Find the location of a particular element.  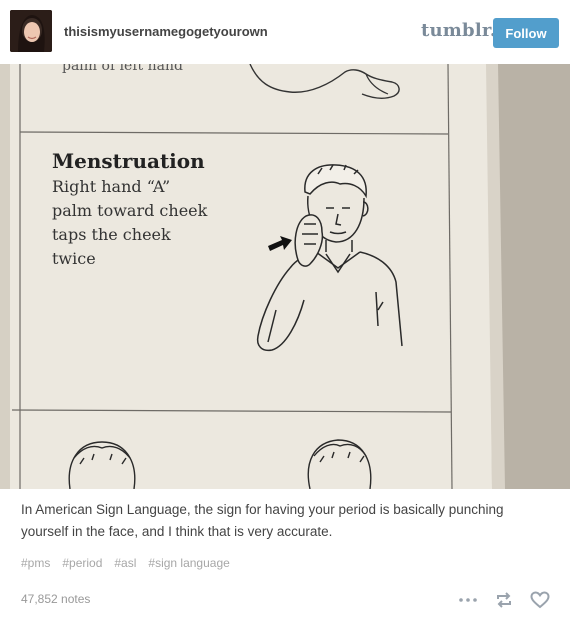

tag-asl: #asl is located at coordinates (125, 563).